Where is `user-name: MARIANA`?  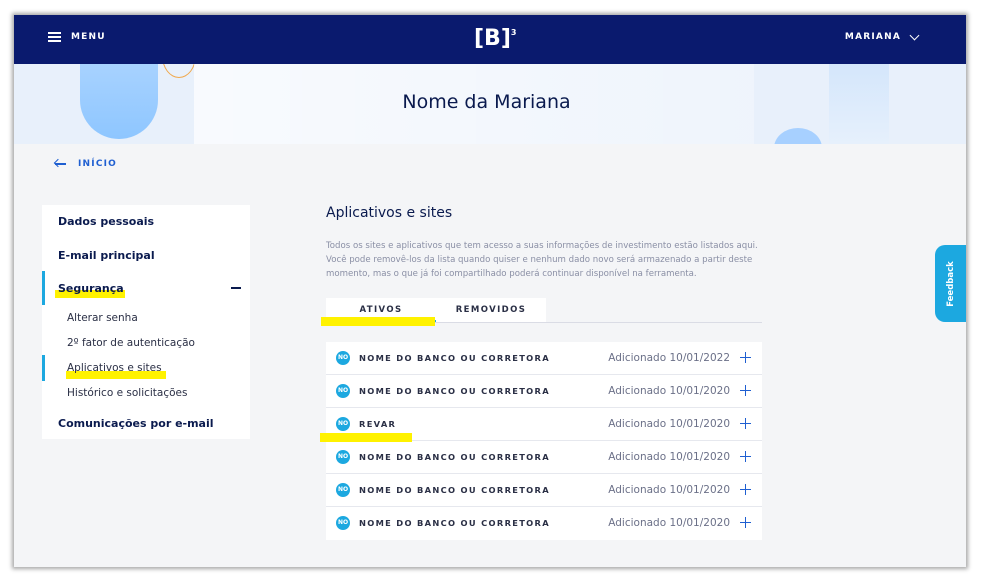
user-name: MARIANA is located at coordinates (872, 37).